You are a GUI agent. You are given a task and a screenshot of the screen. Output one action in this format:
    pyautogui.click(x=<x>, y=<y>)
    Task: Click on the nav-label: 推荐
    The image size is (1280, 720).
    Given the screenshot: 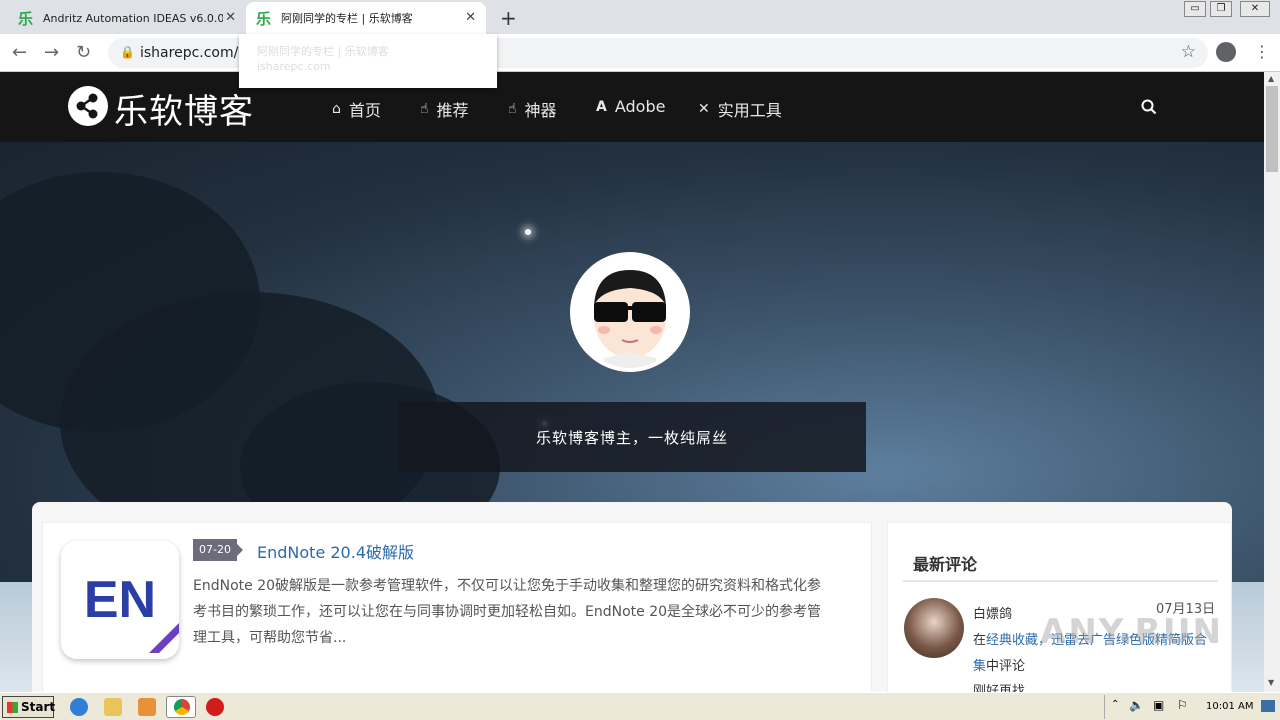 What is the action you would take?
    pyautogui.click(x=452, y=110)
    